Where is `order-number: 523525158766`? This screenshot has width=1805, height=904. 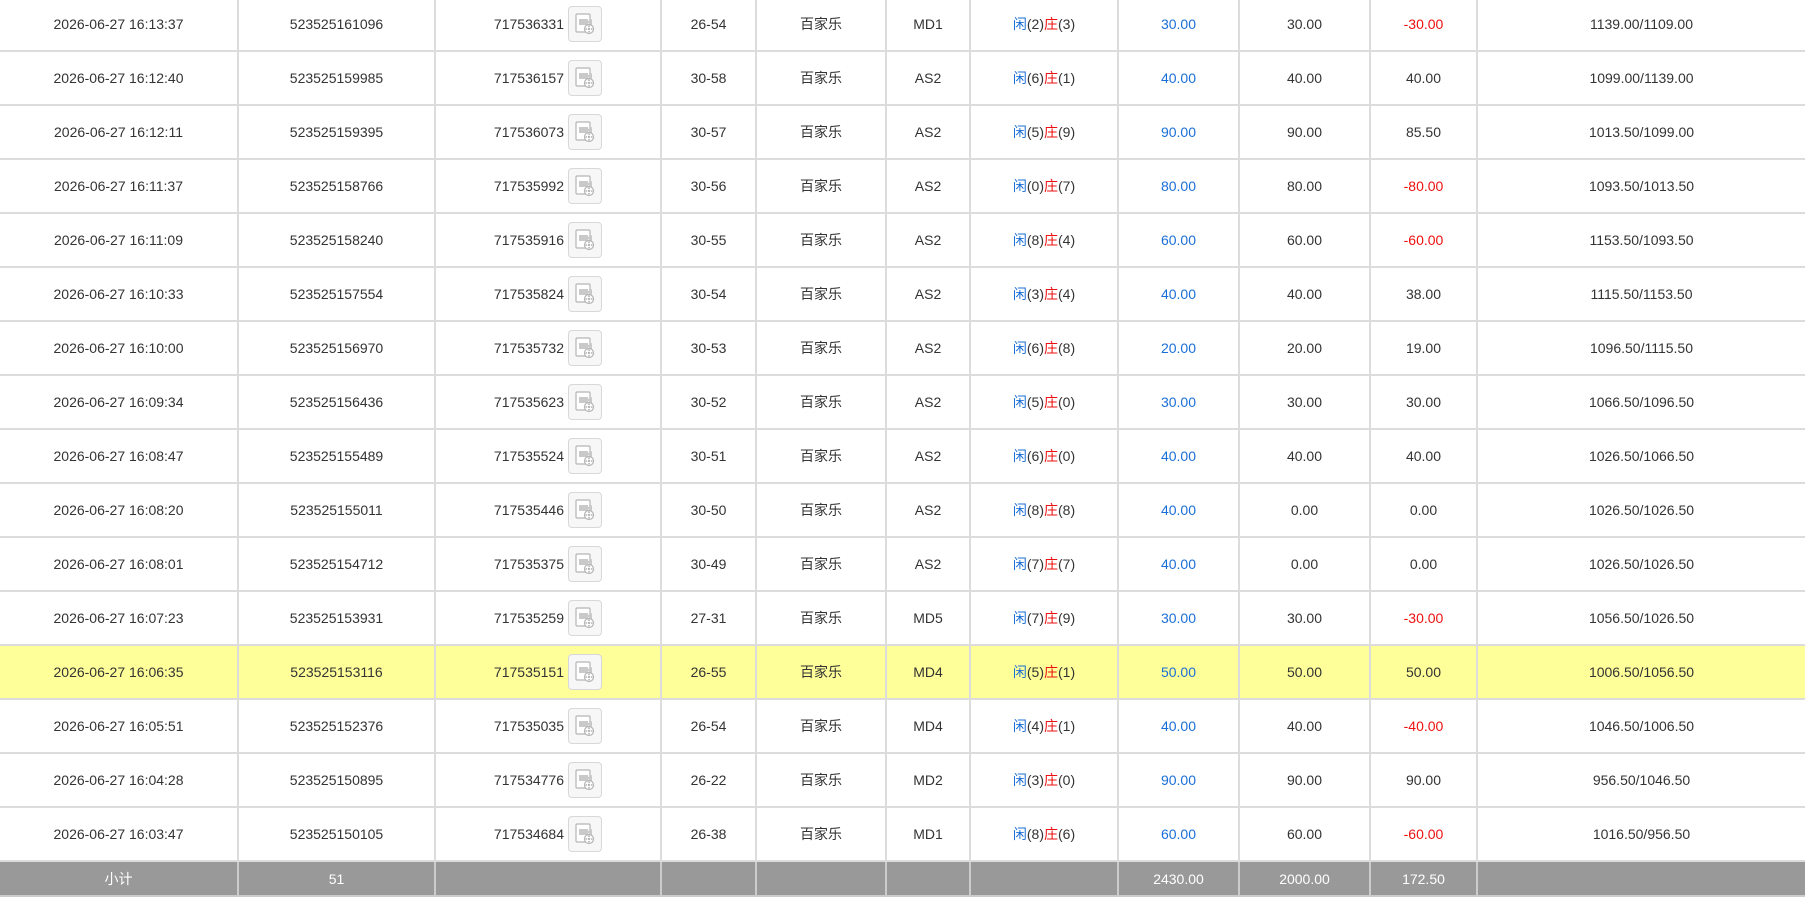
order-number: 523525158766 is located at coordinates (337, 186).